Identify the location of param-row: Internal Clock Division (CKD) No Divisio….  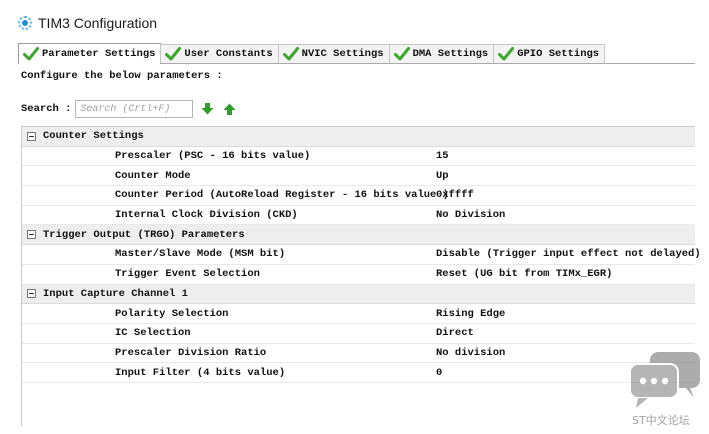
(358, 216).